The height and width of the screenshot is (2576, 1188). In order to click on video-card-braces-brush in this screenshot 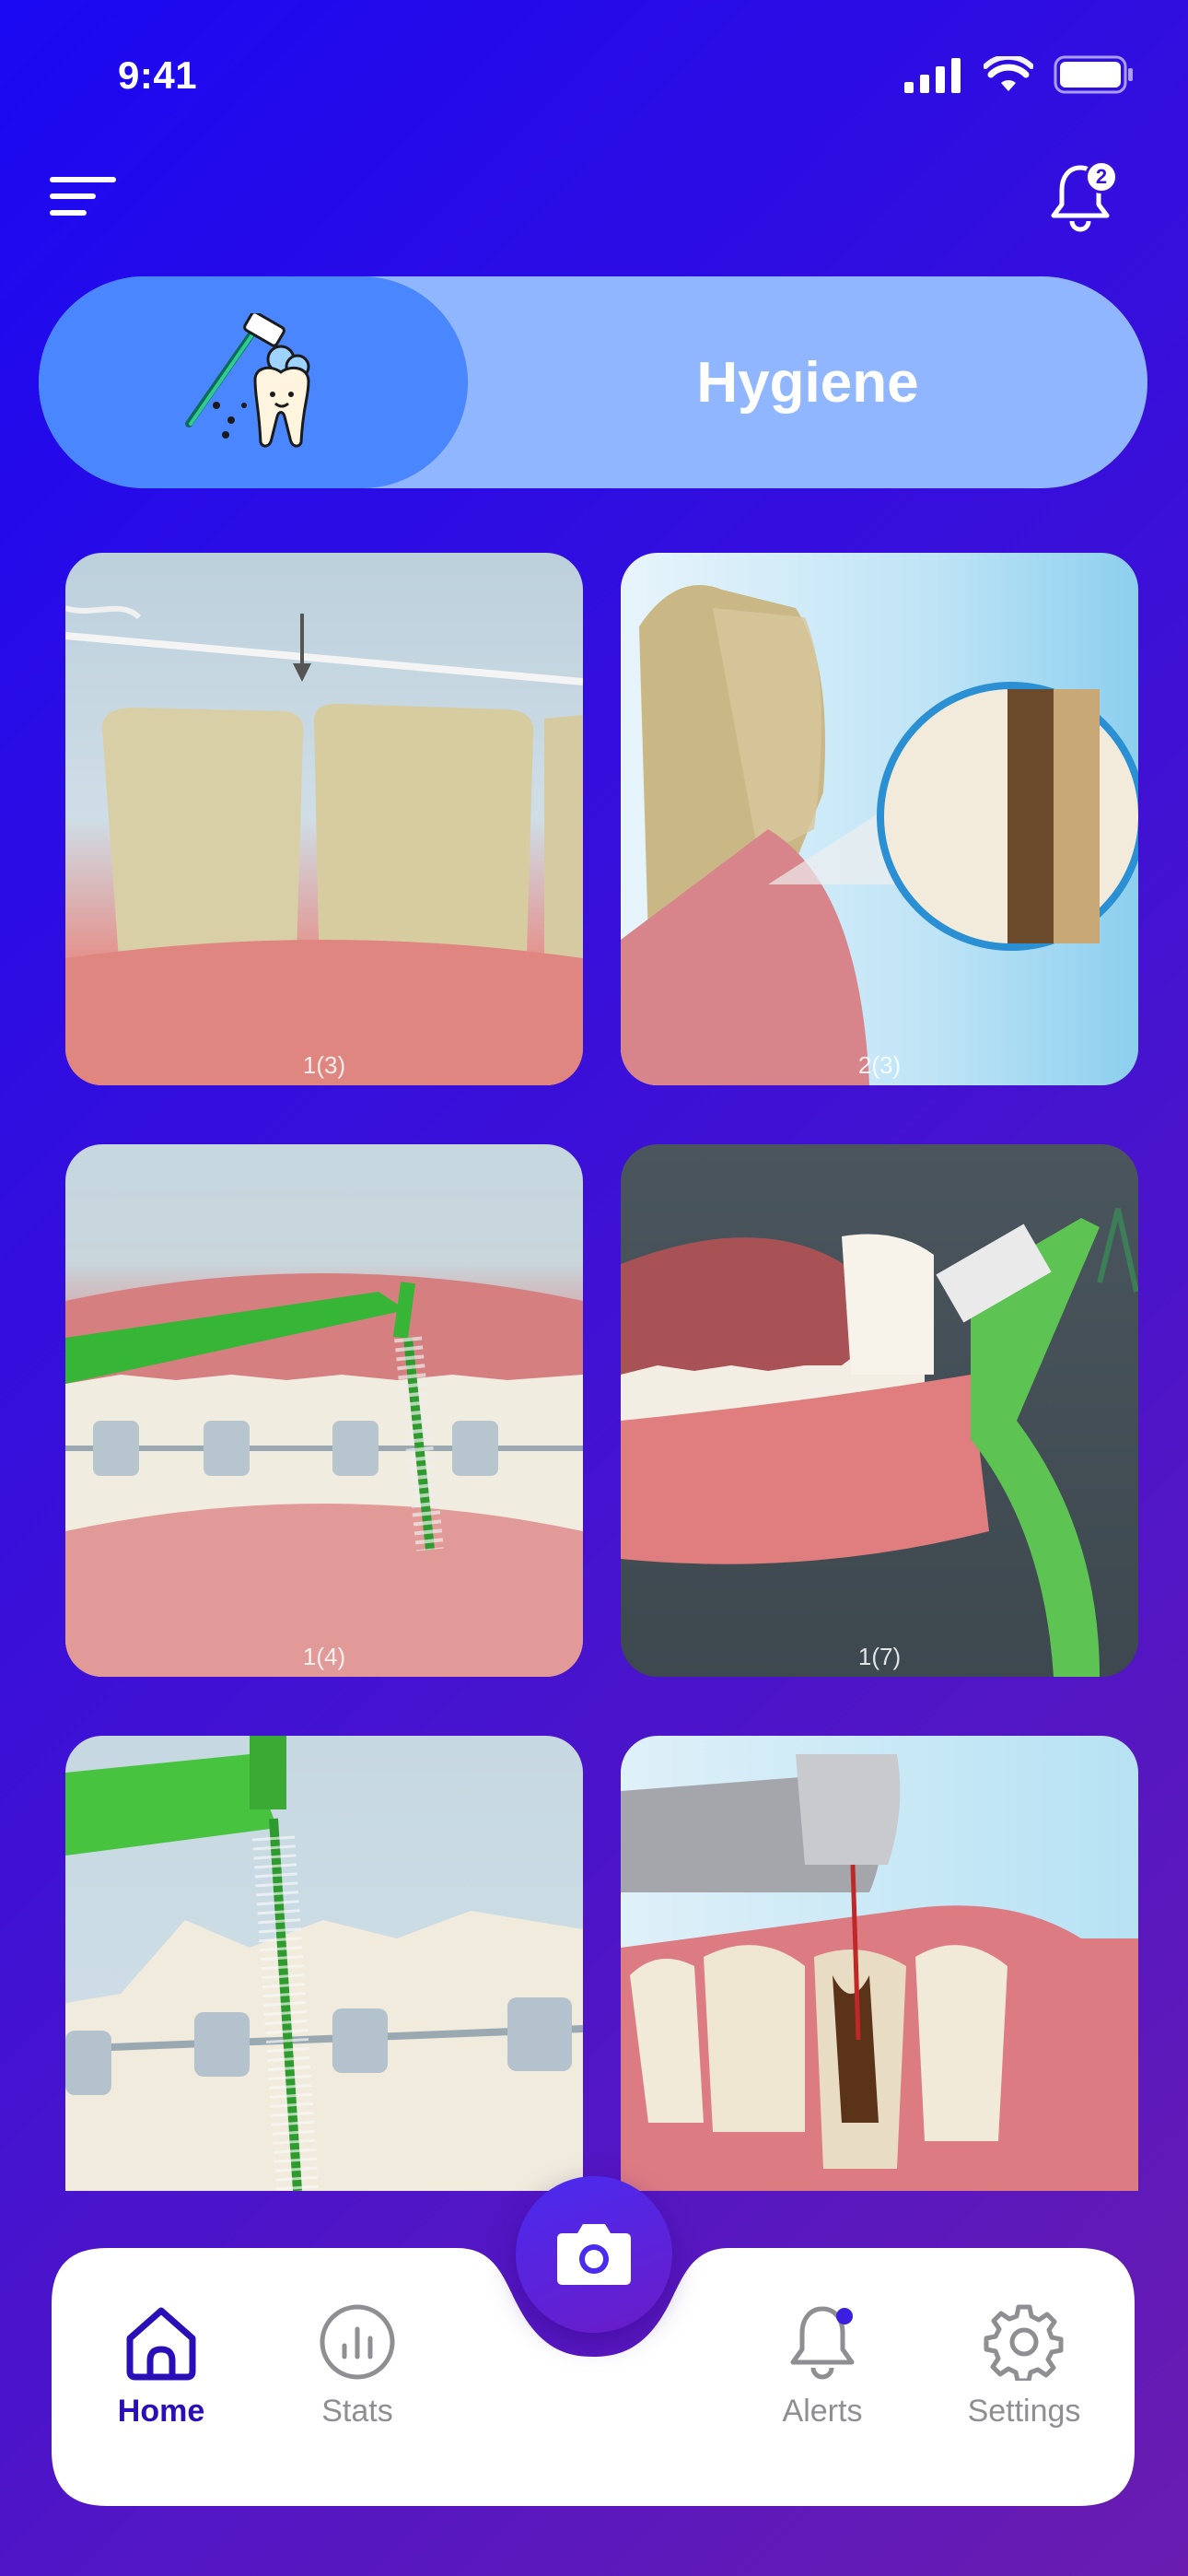, I will do `click(324, 1964)`.